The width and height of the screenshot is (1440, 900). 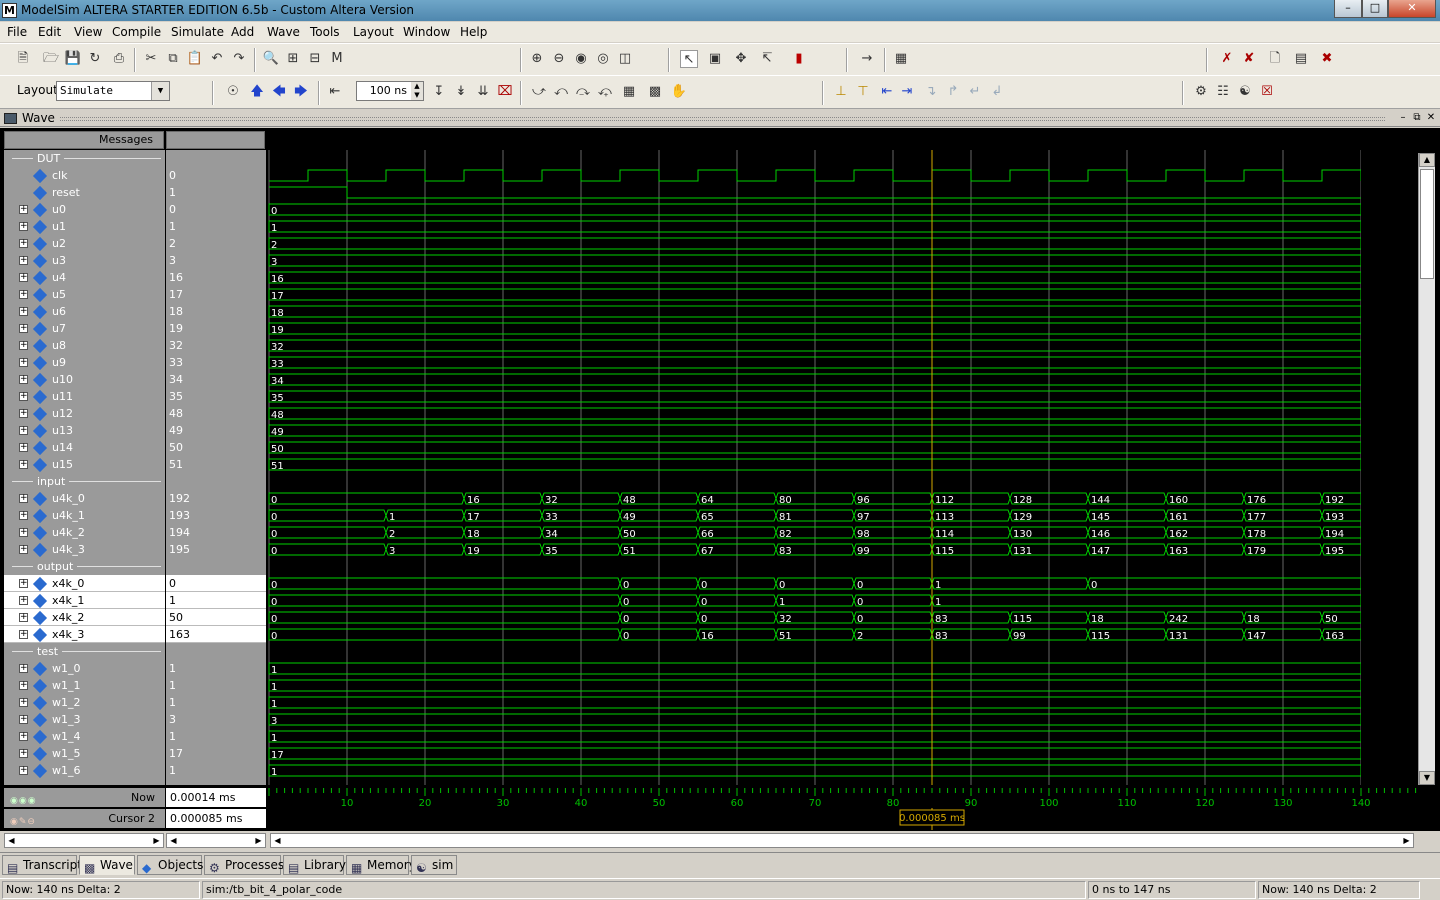 I want to click on step-forward-icon: 🡆, so click(x=301, y=92).